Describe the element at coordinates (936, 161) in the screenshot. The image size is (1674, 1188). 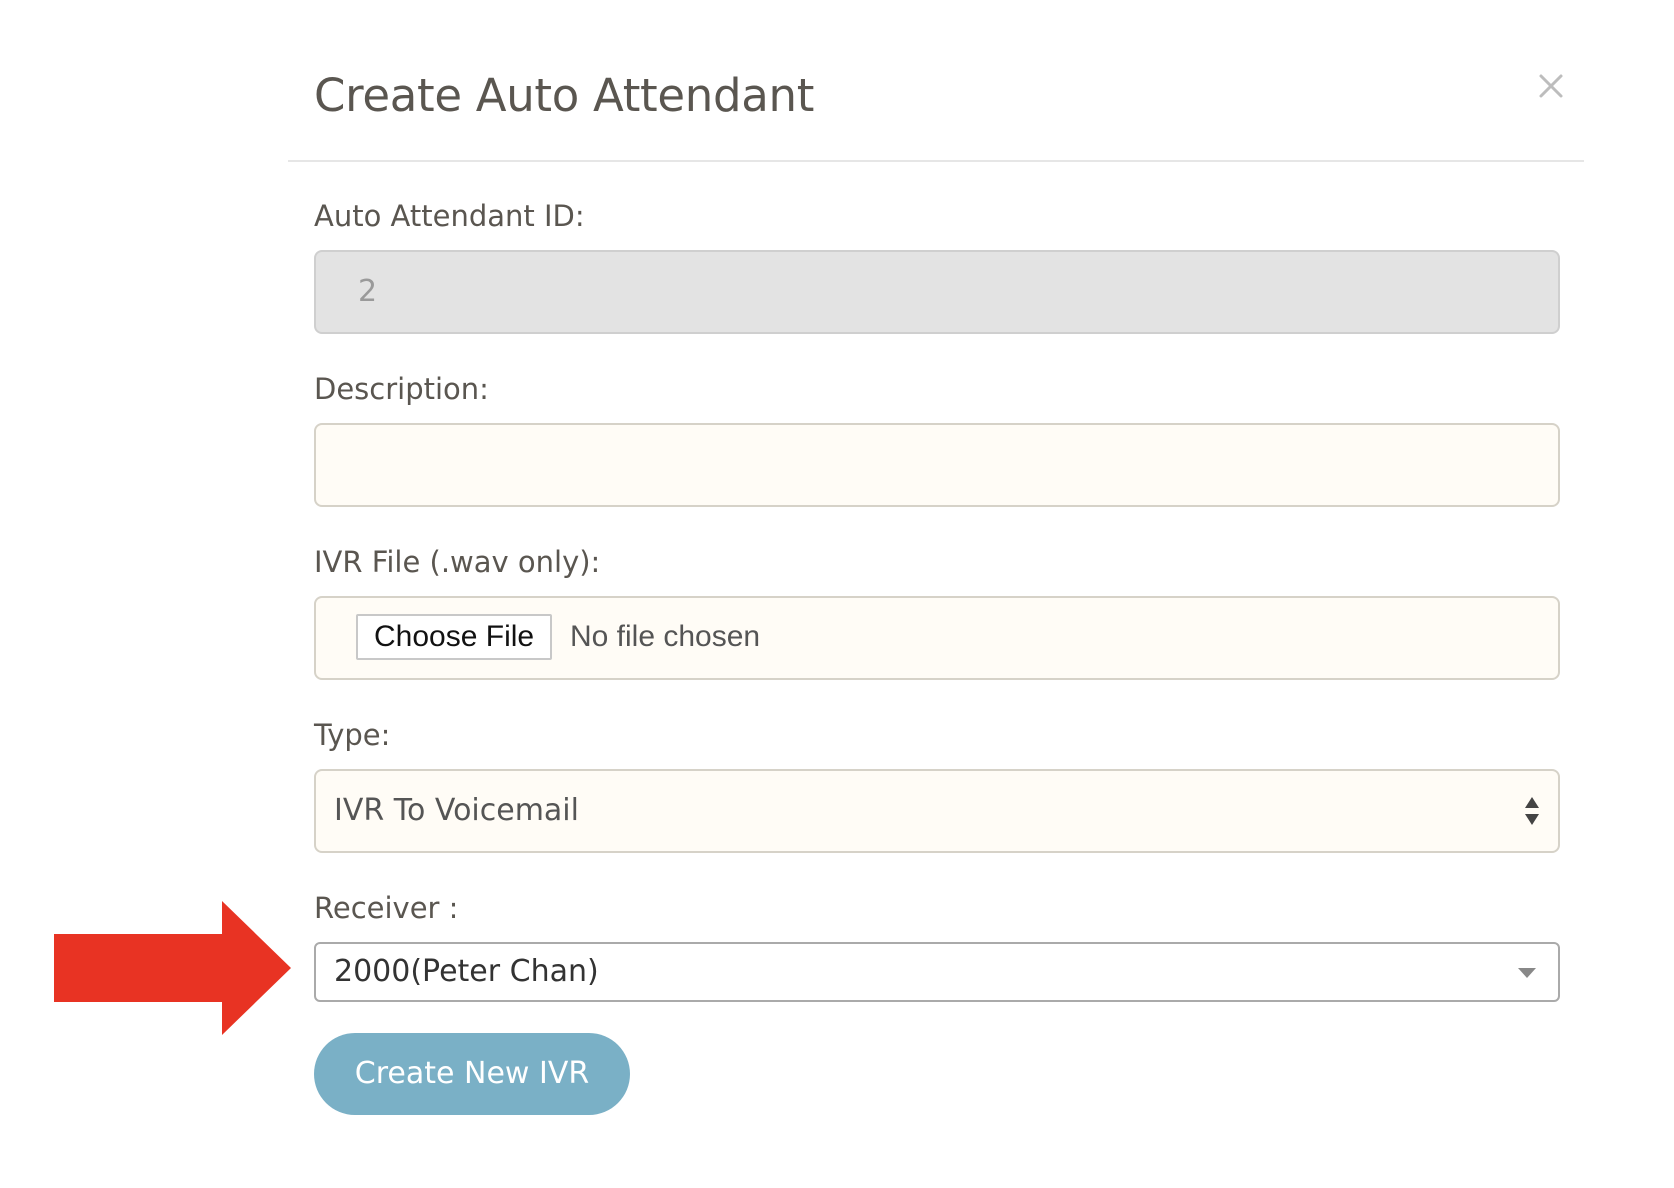
I see `header-divider` at that location.